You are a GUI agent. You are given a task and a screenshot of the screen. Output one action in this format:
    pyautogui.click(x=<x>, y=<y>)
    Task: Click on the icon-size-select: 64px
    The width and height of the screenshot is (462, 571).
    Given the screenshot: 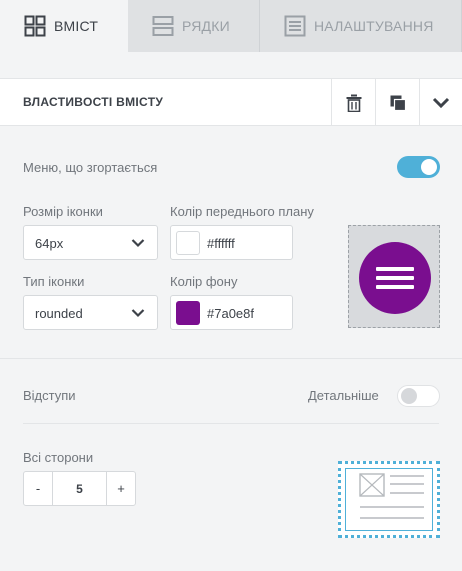 What is the action you would take?
    pyautogui.click(x=90, y=242)
    